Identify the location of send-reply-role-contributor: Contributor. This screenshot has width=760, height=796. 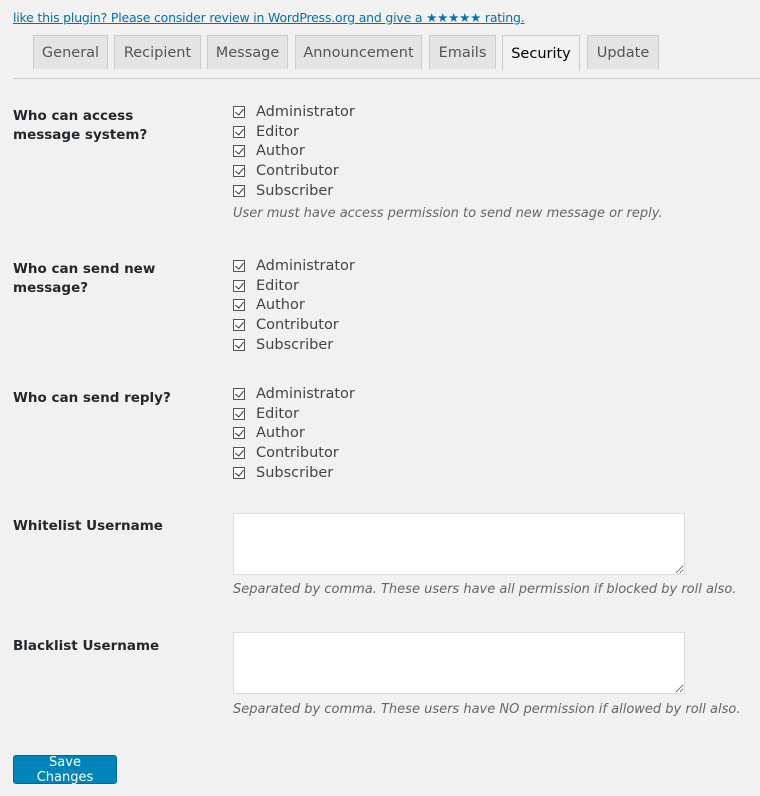
(294, 453).